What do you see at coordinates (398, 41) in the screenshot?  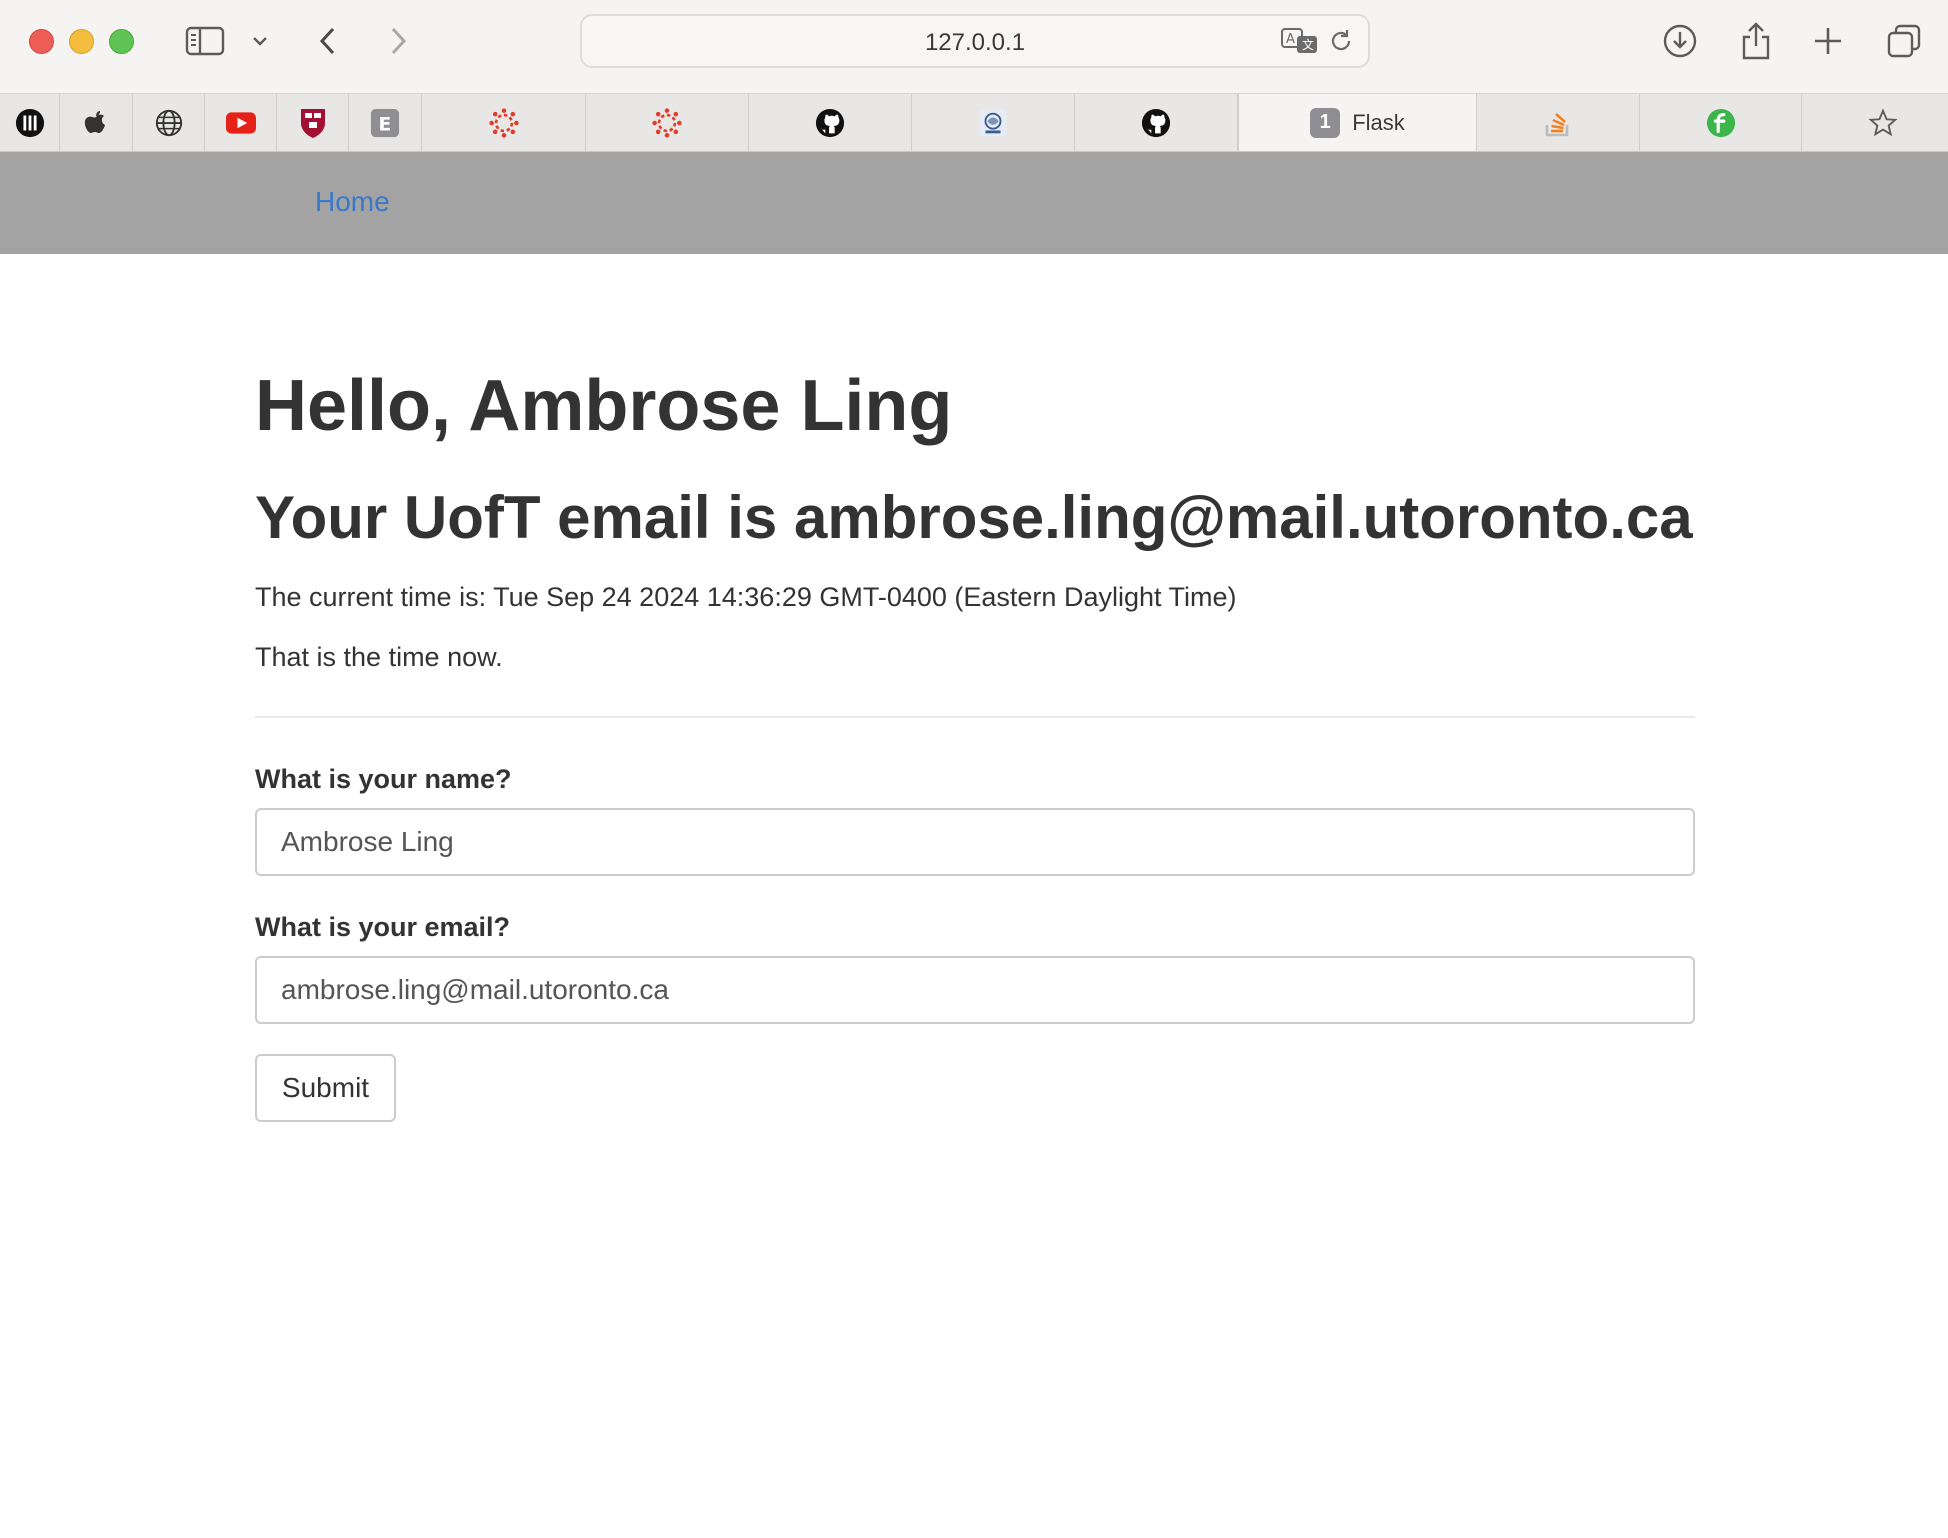 I see `forward-arrow-icon` at bounding box center [398, 41].